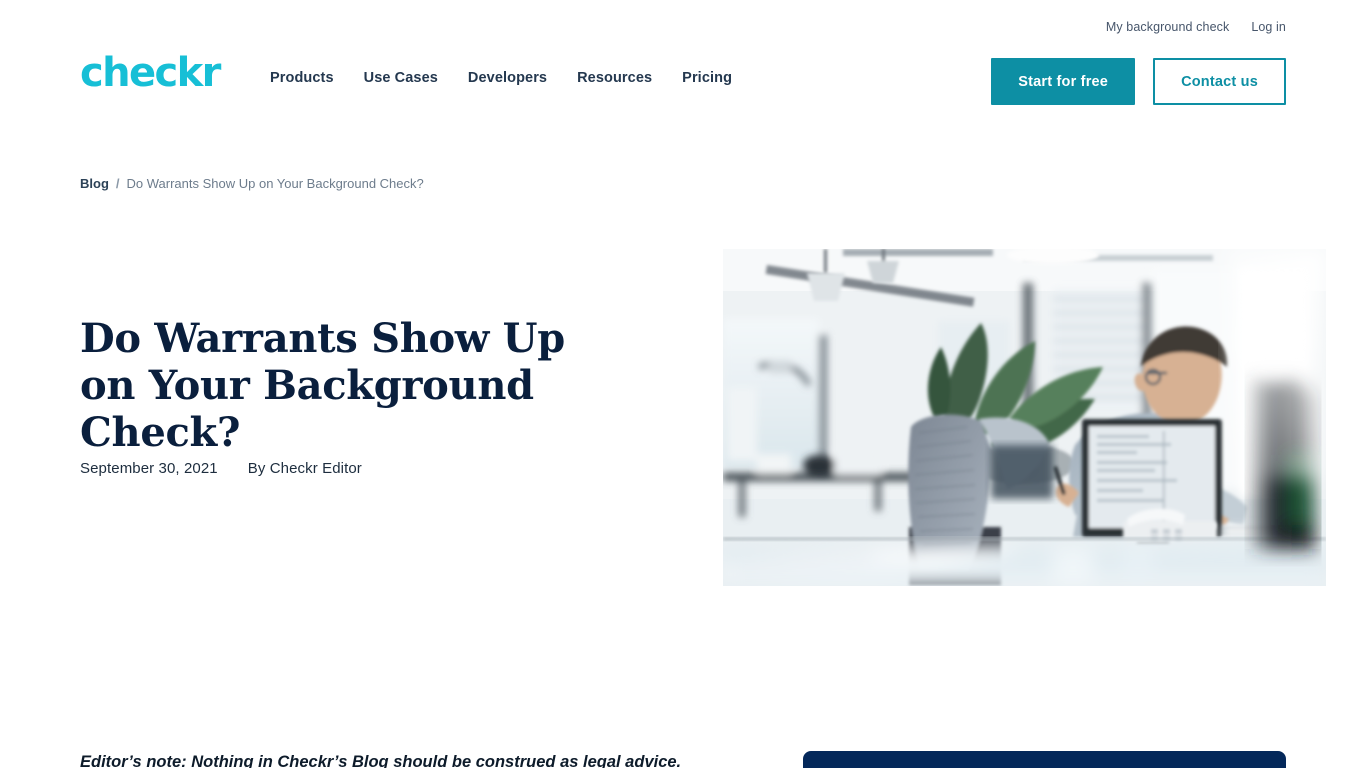 Image resolution: width=1366 pixels, height=768 pixels. Describe the element at coordinates (1044, 759) in the screenshot. I see `promo-card` at that location.